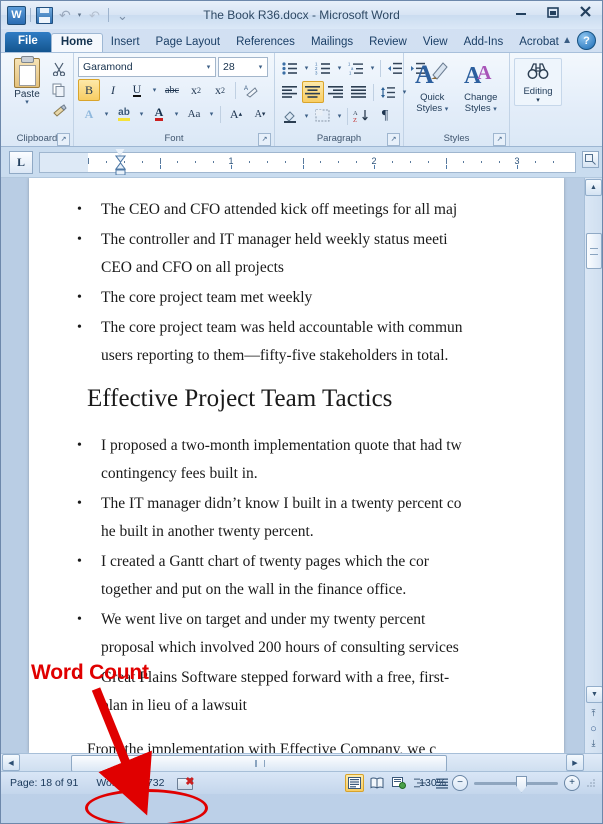 The image size is (603, 824). Describe the element at coordinates (393, 139) in the screenshot. I see `paragraph-dialog-launcher: ↗` at that location.